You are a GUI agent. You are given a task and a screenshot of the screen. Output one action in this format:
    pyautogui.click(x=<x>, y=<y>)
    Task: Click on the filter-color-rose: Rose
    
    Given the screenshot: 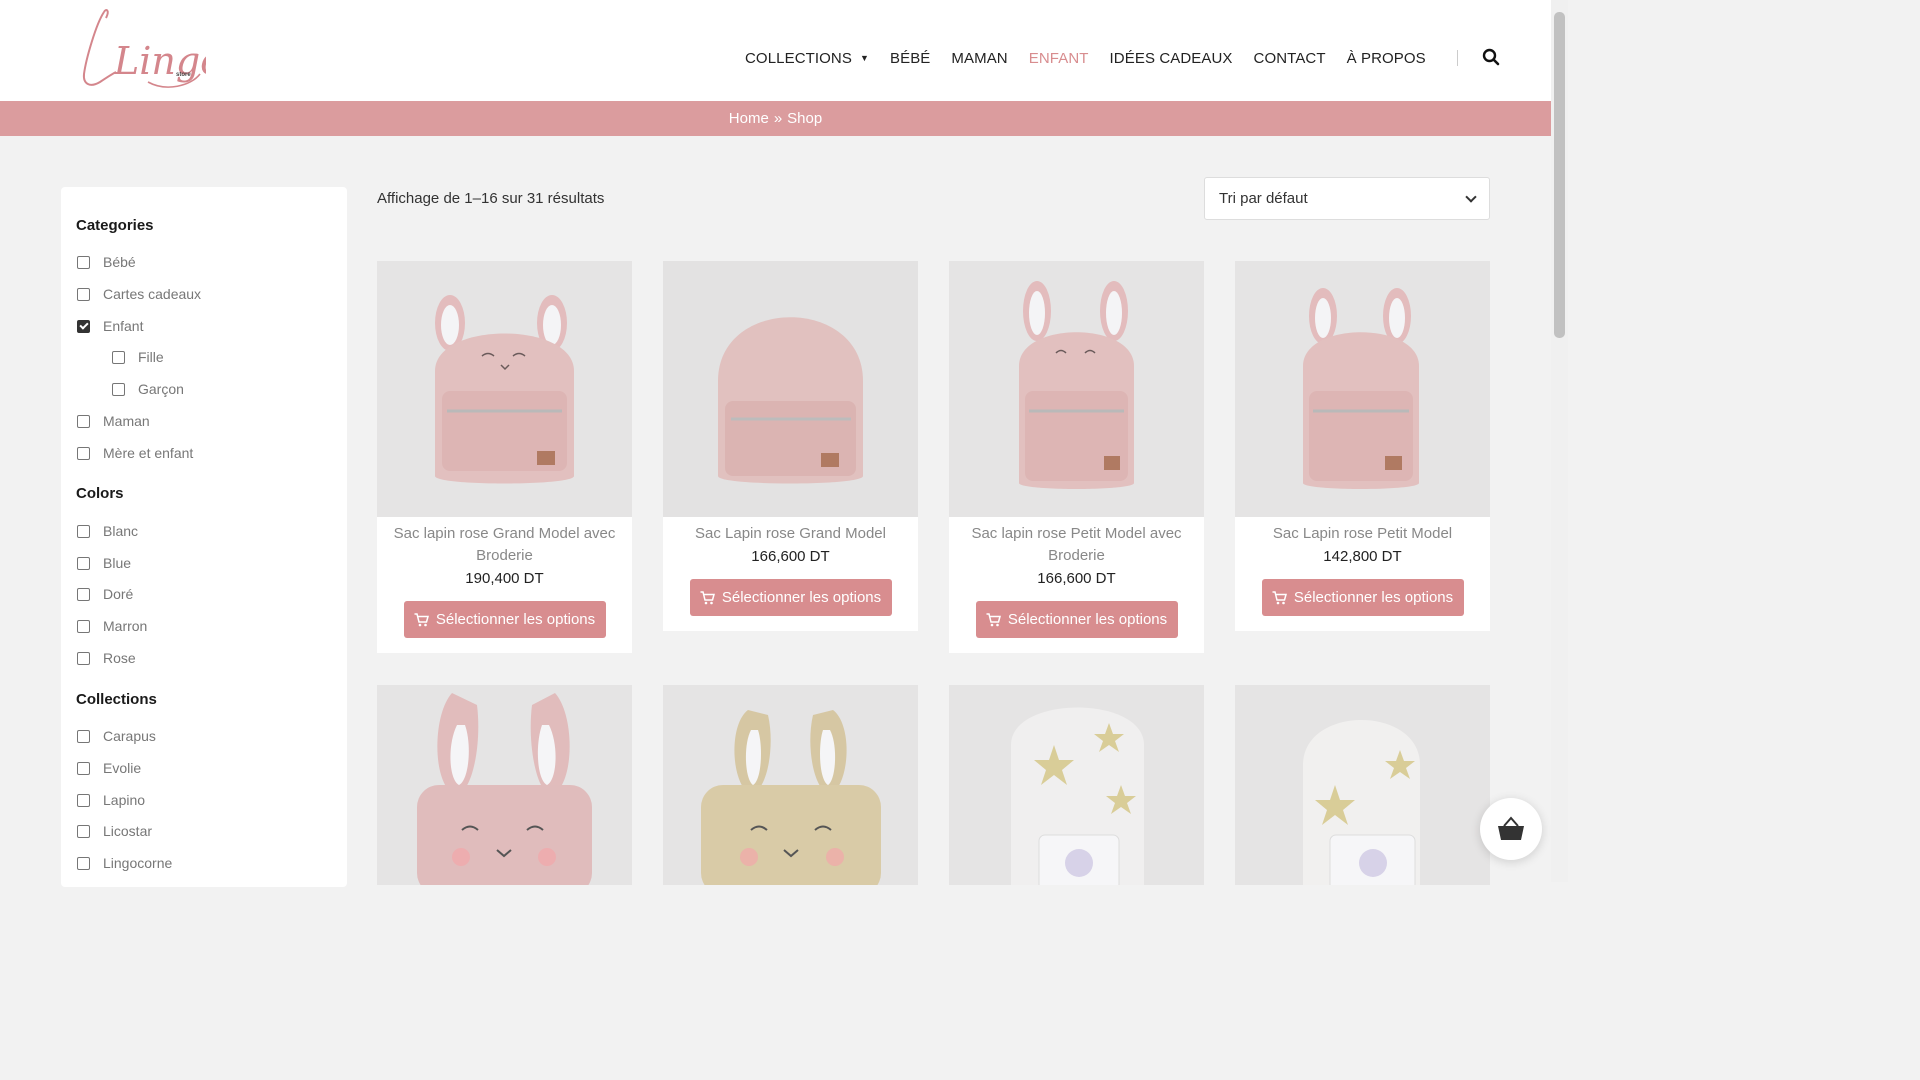 What is the action you would take?
    pyautogui.click(x=106, y=658)
    